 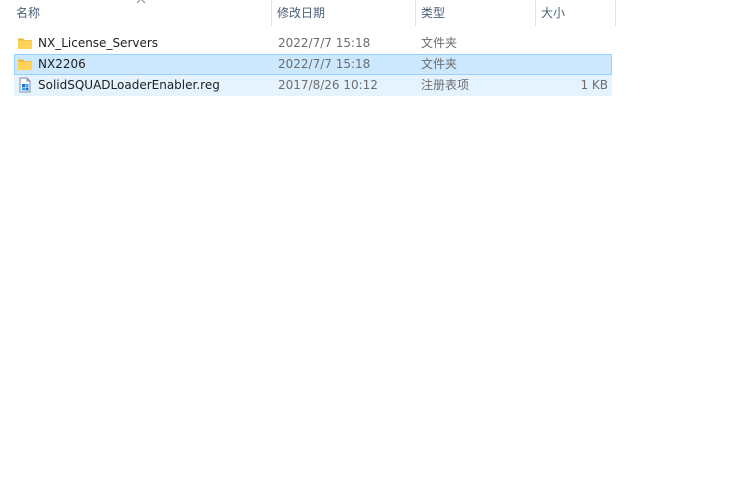 What do you see at coordinates (575, 13) in the screenshot?
I see `column-header-size: 大小` at bounding box center [575, 13].